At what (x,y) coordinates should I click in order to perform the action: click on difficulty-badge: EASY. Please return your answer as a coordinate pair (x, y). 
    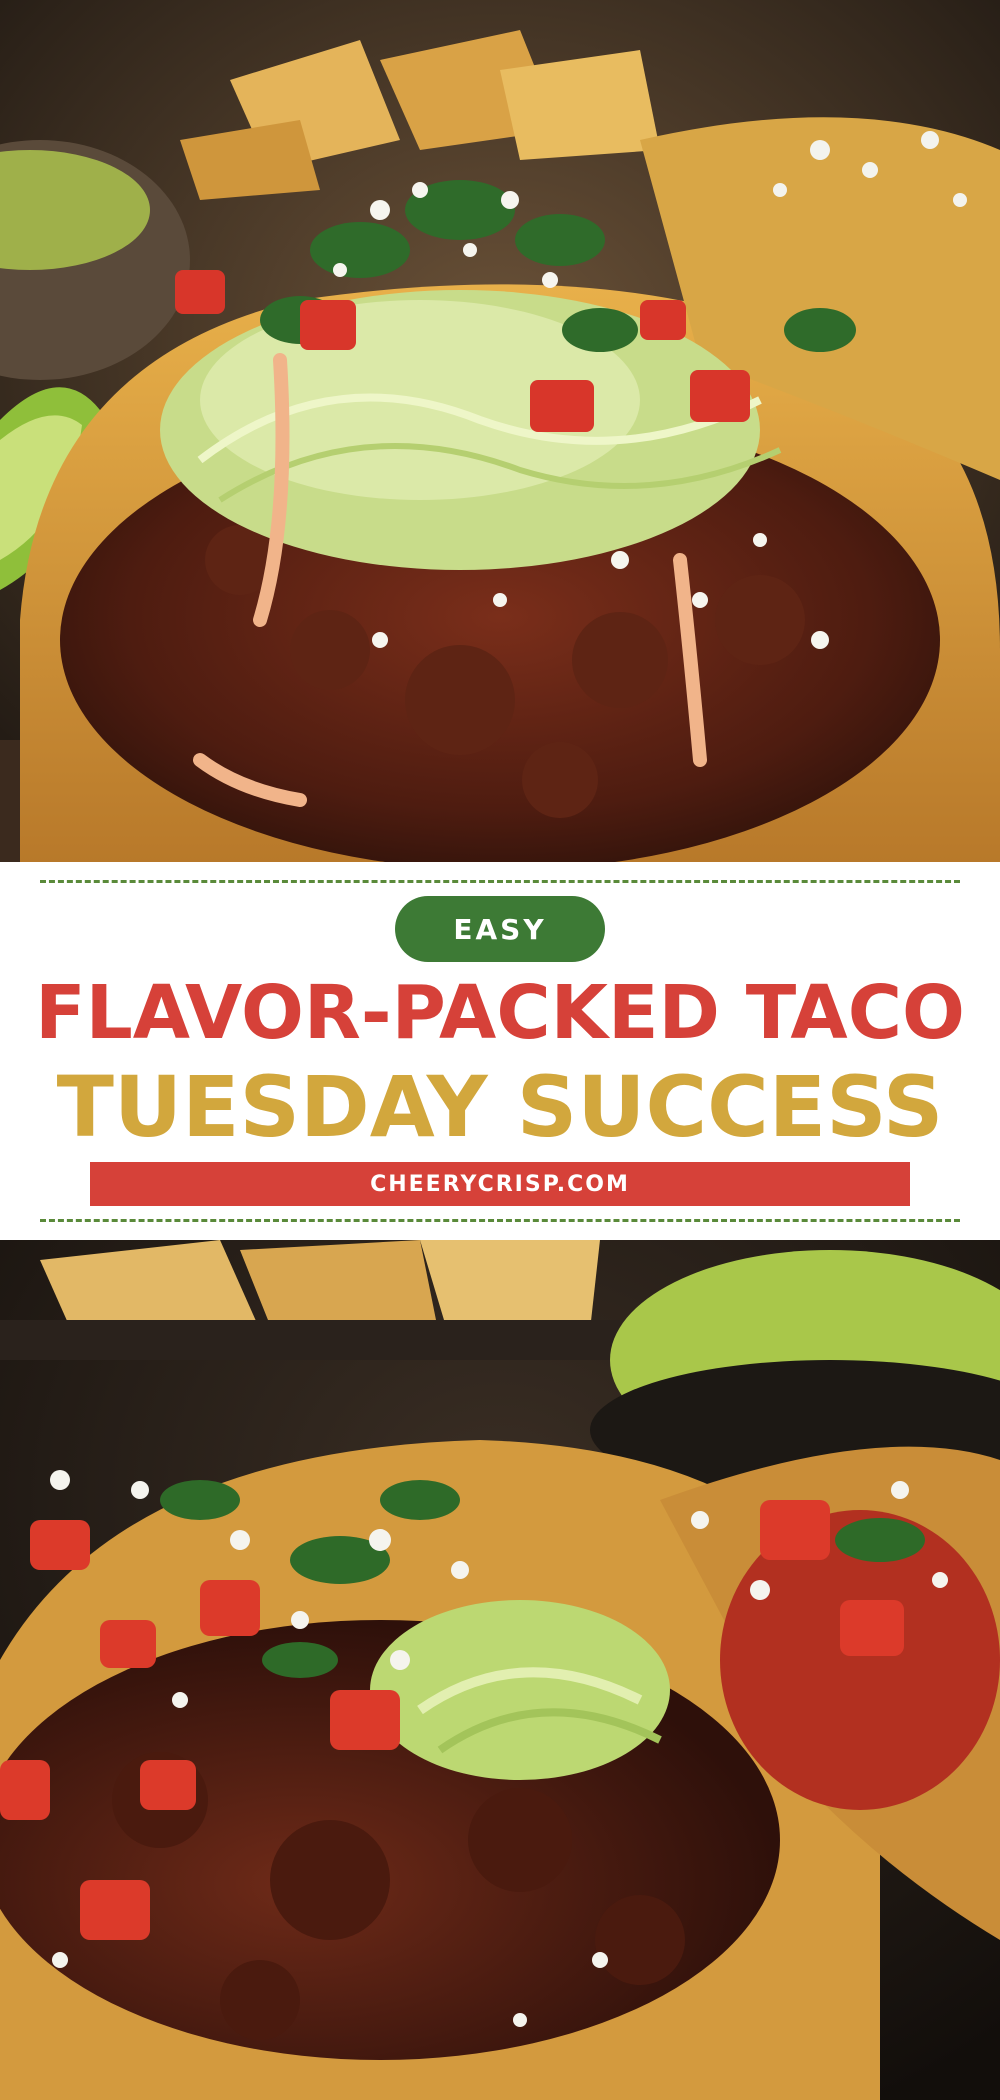
    Looking at the image, I should click on (500, 929).